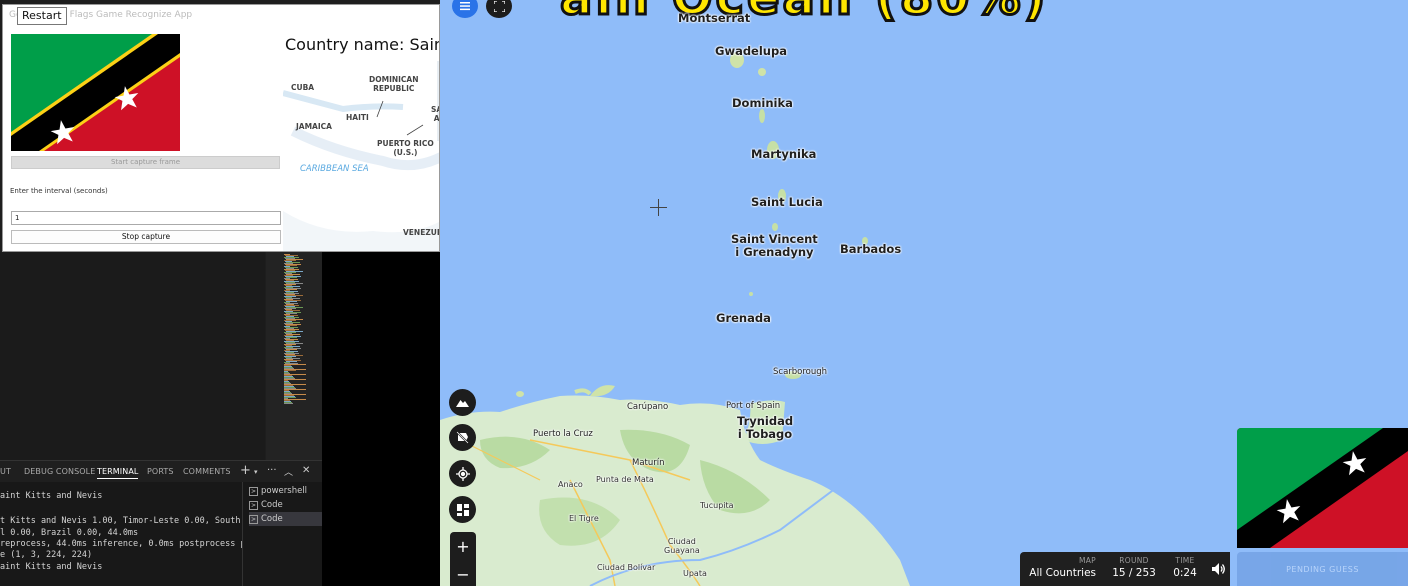 Image resolution: width=1408 pixels, height=586 pixels. What do you see at coordinates (1322, 488) in the screenshot?
I see `target-flag-image` at bounding box center [1322, 488].